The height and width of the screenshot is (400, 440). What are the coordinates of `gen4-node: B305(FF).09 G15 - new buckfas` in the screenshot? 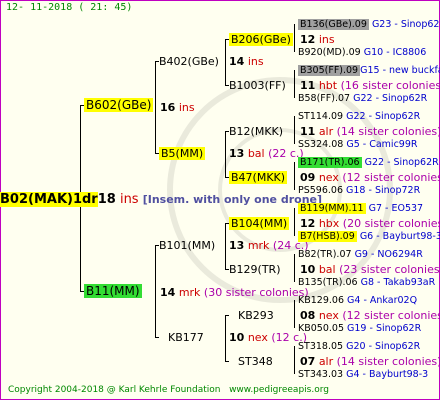 It's located at (369, 70).